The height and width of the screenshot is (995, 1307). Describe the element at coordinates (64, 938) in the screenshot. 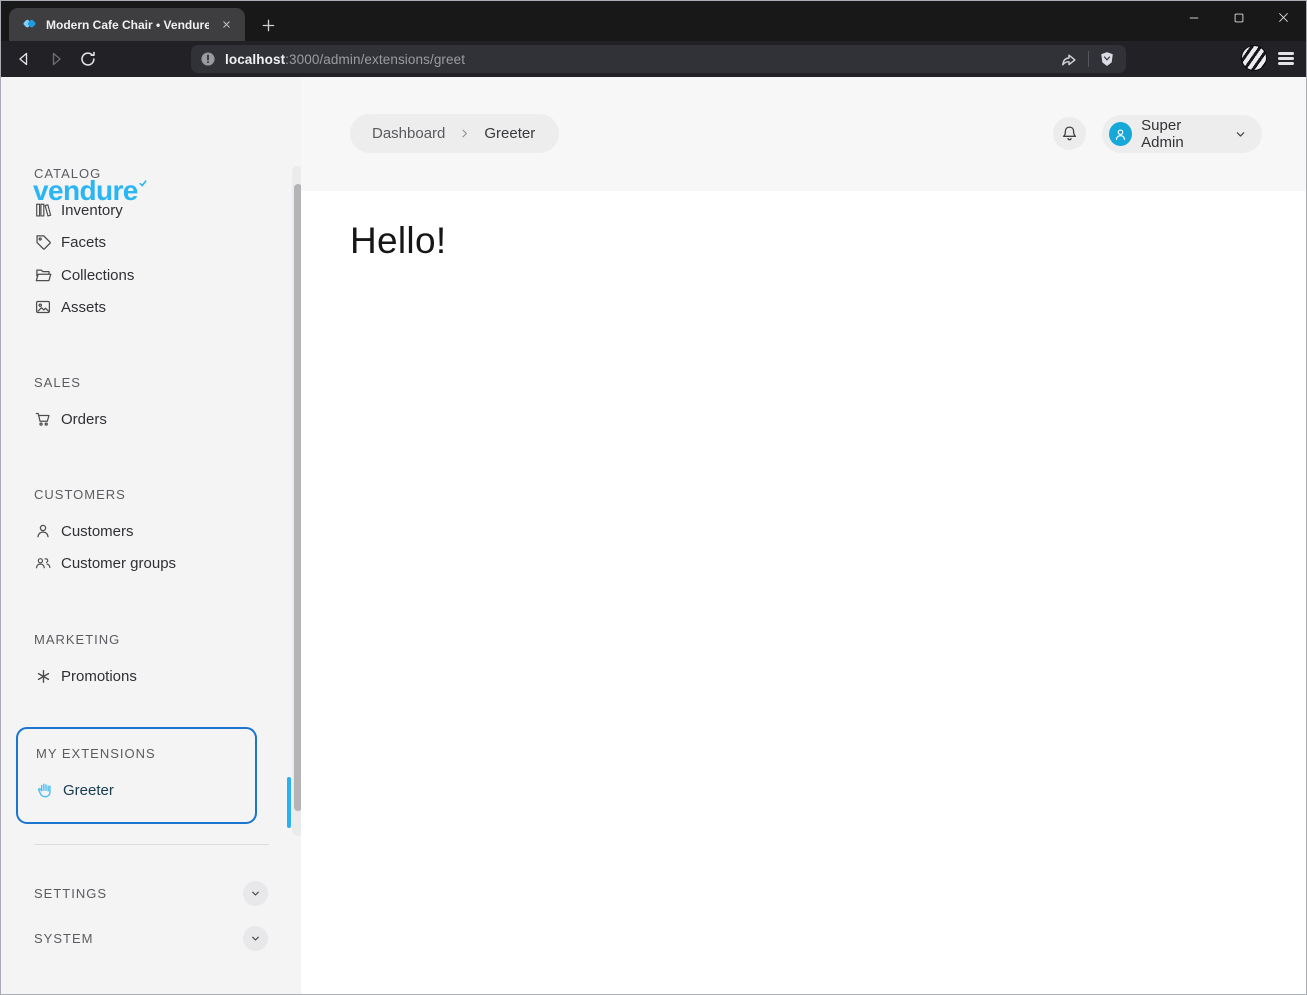

I see `section-label-system: SYSTEM` at that location.